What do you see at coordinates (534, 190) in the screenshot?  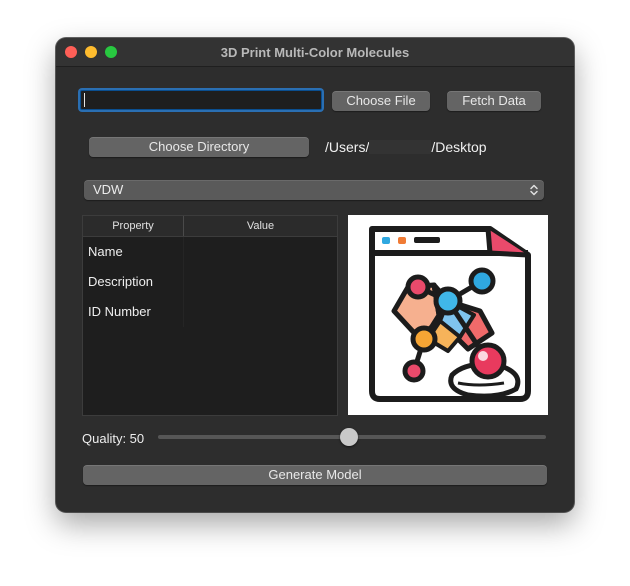 I see `chevron-up-down-icon` at bounding box center [534, 190].